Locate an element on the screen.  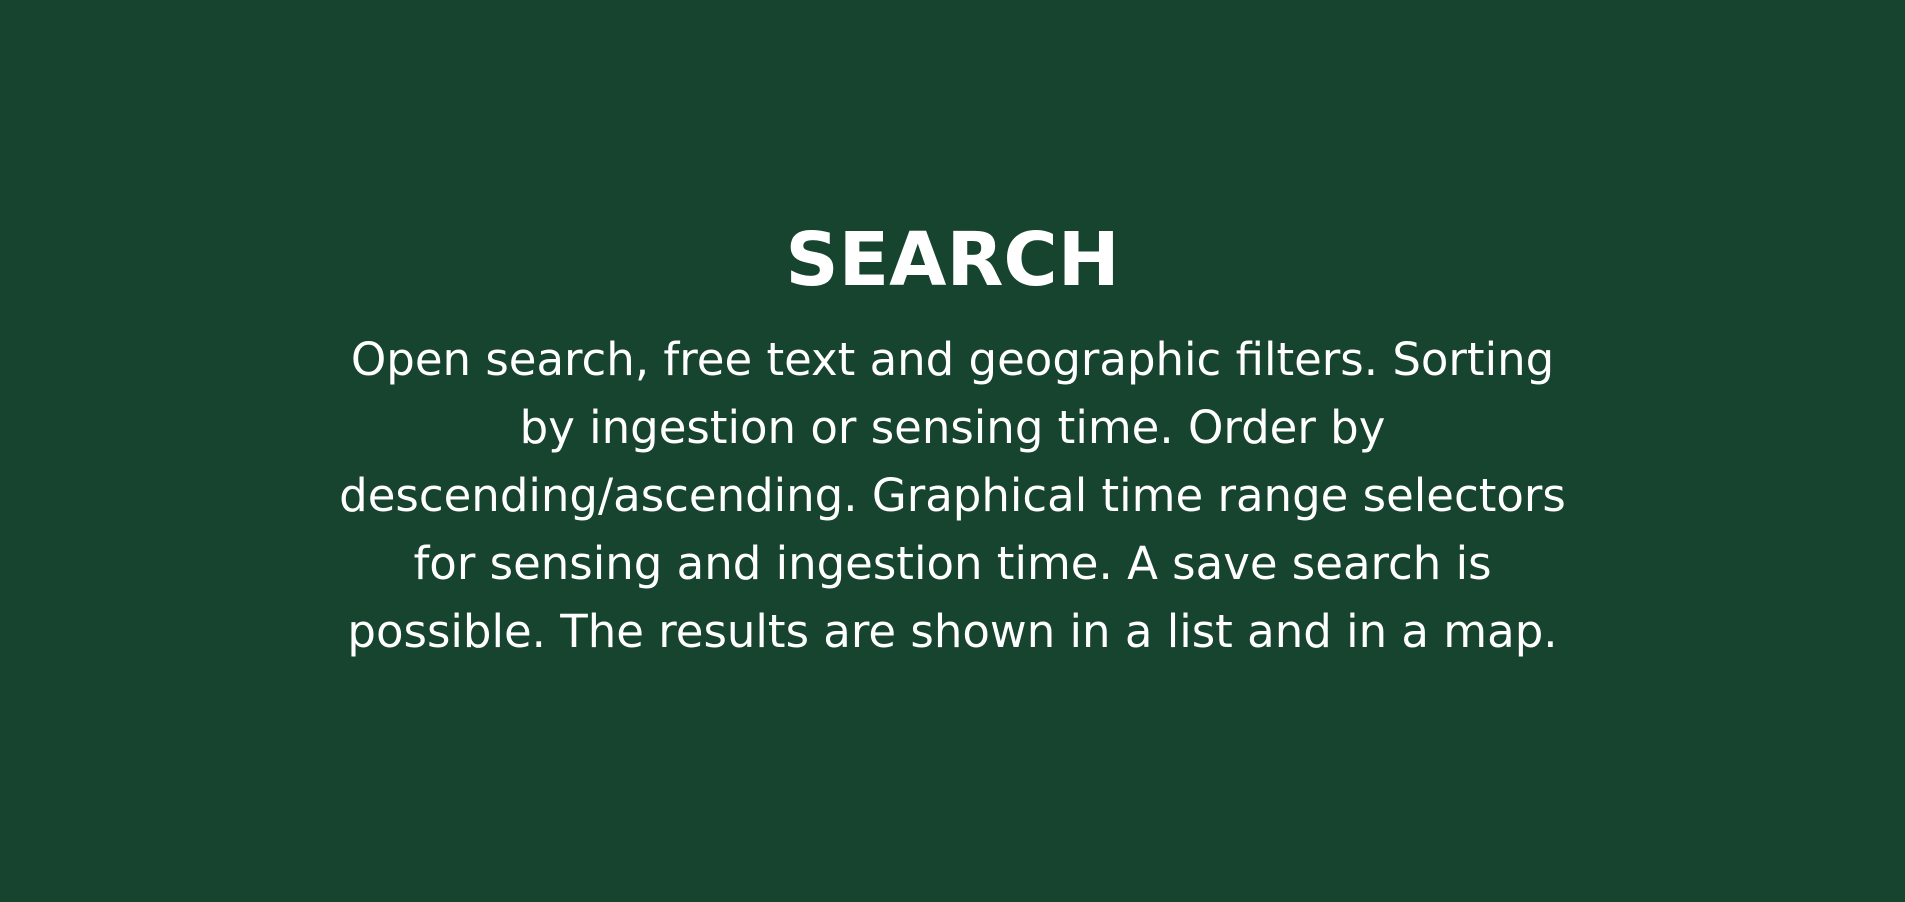
feature-title: SEARCH is located at coordinates (952, 260).